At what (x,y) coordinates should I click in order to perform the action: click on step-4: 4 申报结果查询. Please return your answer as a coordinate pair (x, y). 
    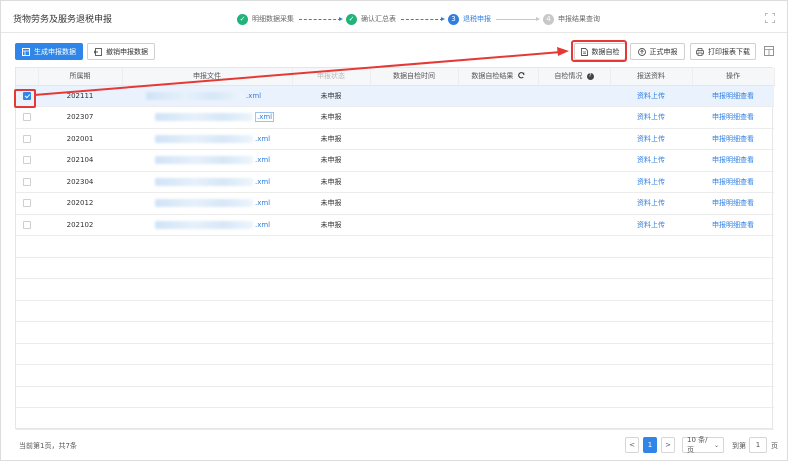
    Looking at the image, I should click on (571, 19).